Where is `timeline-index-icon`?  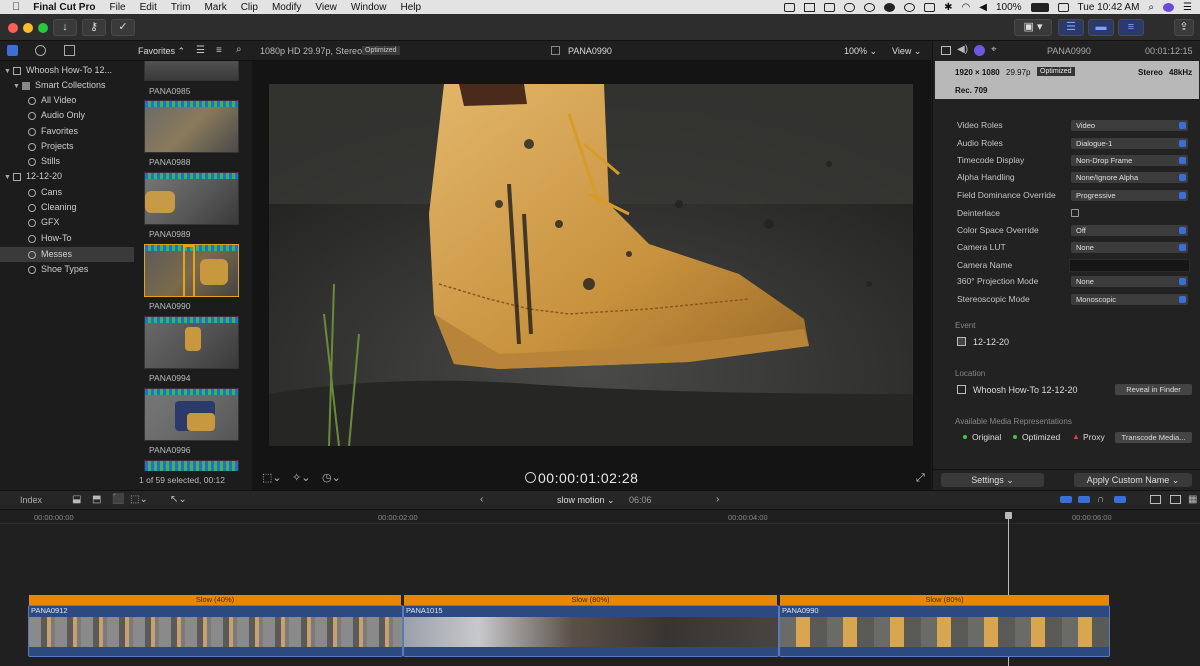 timeline-index-icon is located at coordinates (1175, 499).